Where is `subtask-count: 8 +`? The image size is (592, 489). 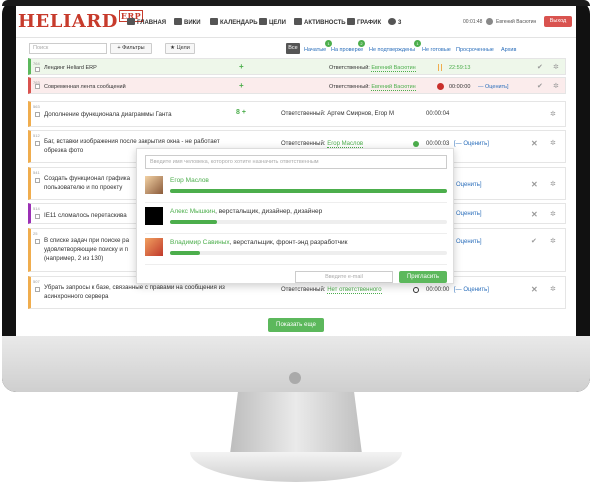
subtask-count: 8 + is located at coordinates (241, 112).